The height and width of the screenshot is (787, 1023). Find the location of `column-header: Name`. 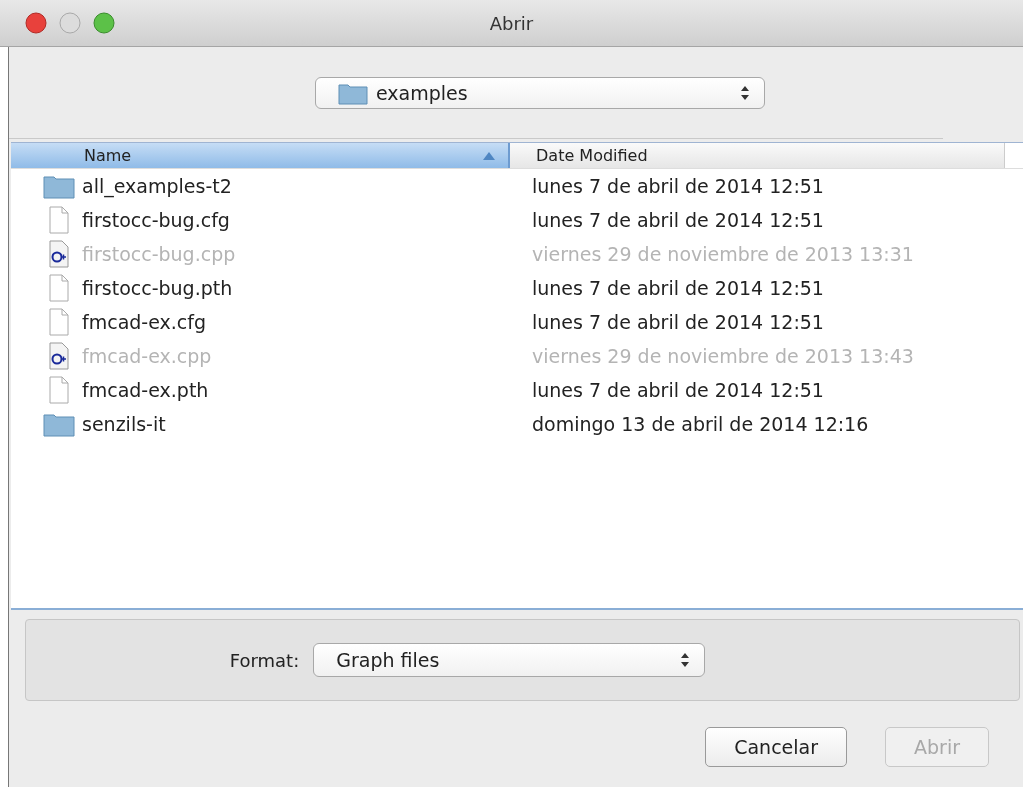

column-header: Name is located at coordinates (260, 155).